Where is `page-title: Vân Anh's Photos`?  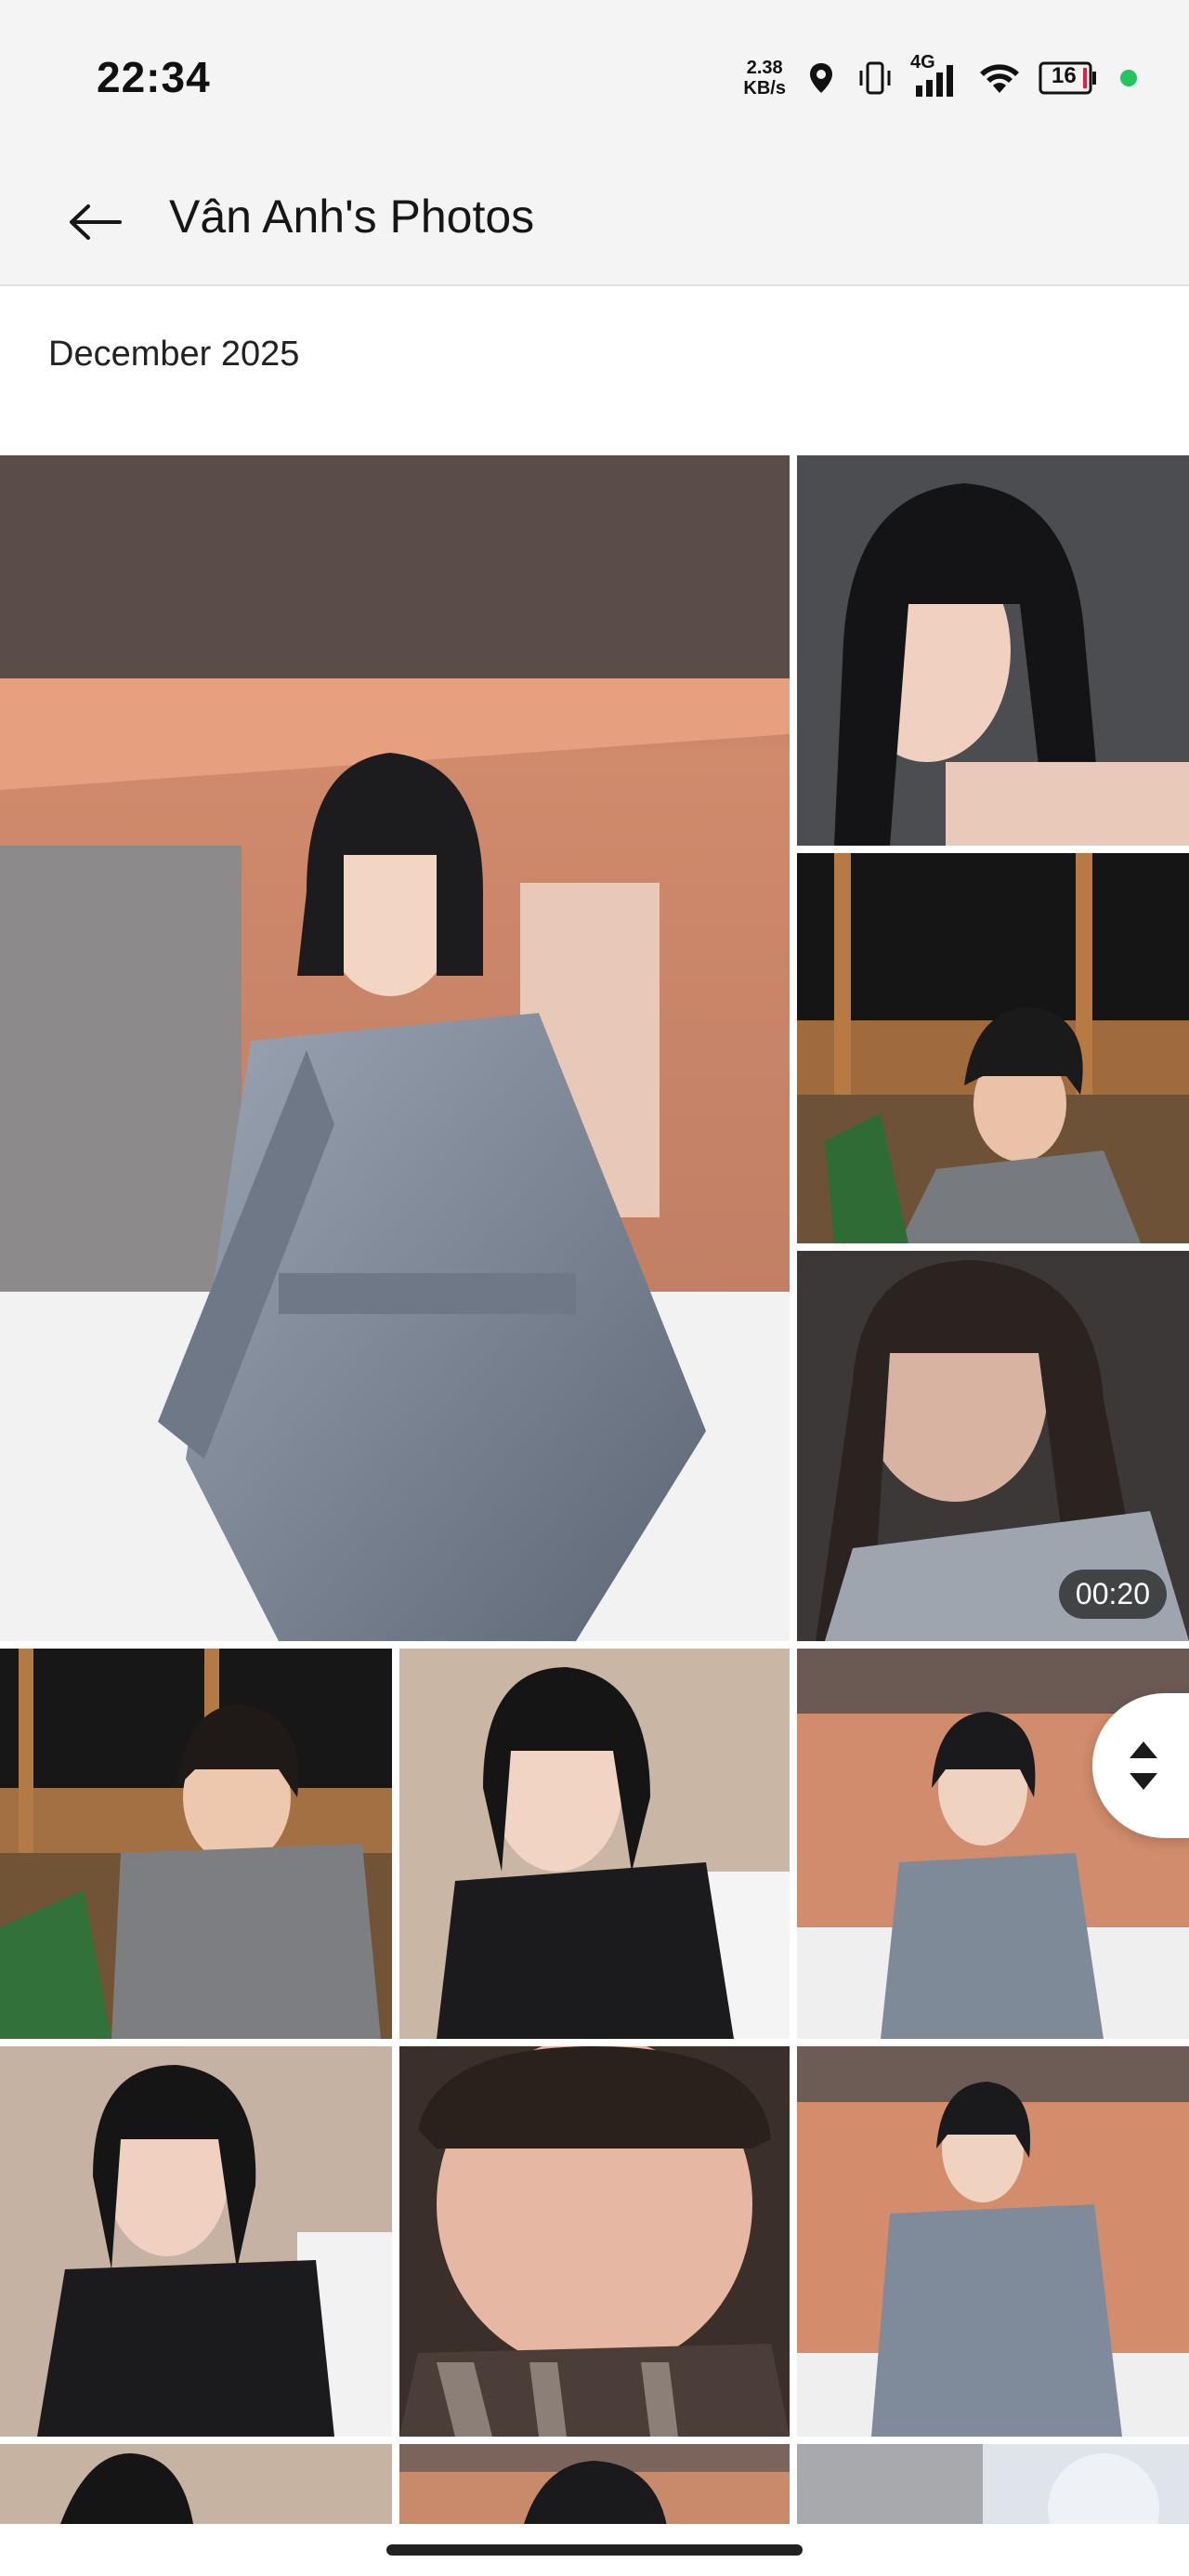
page-title: Vân Anh's Photos is located at coordinates (352, 217).